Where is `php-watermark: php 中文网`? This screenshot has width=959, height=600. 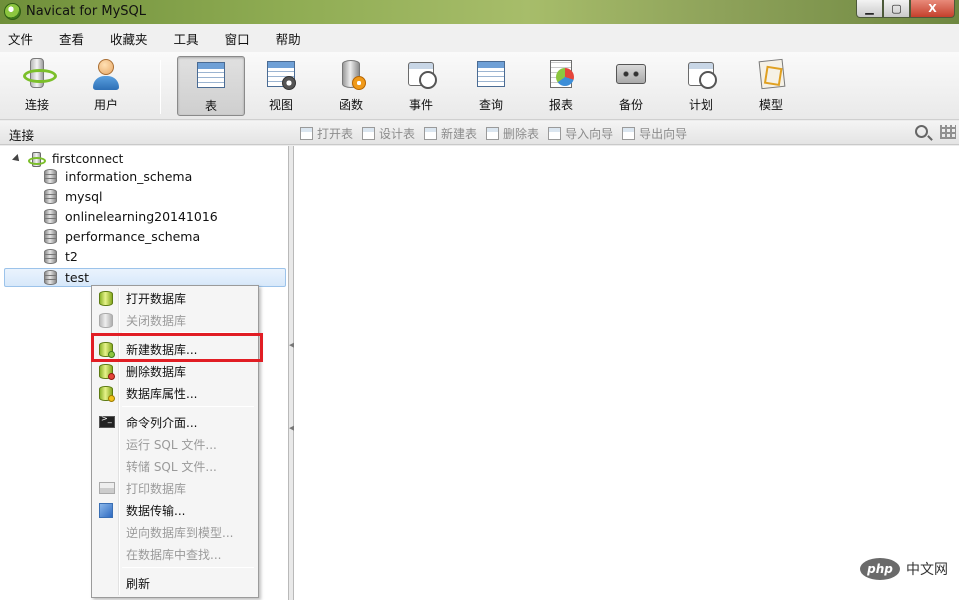
php-watermark: php 中文网 is located at coordinates (904, 569).